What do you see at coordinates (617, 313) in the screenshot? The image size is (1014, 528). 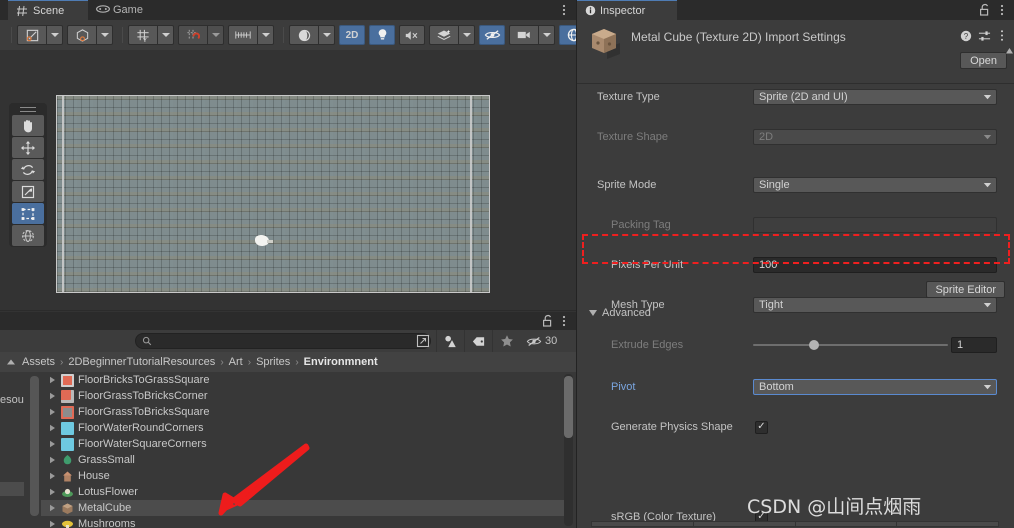 I see `advanced-foldout: Advanced` at bounding box center [617, 313].